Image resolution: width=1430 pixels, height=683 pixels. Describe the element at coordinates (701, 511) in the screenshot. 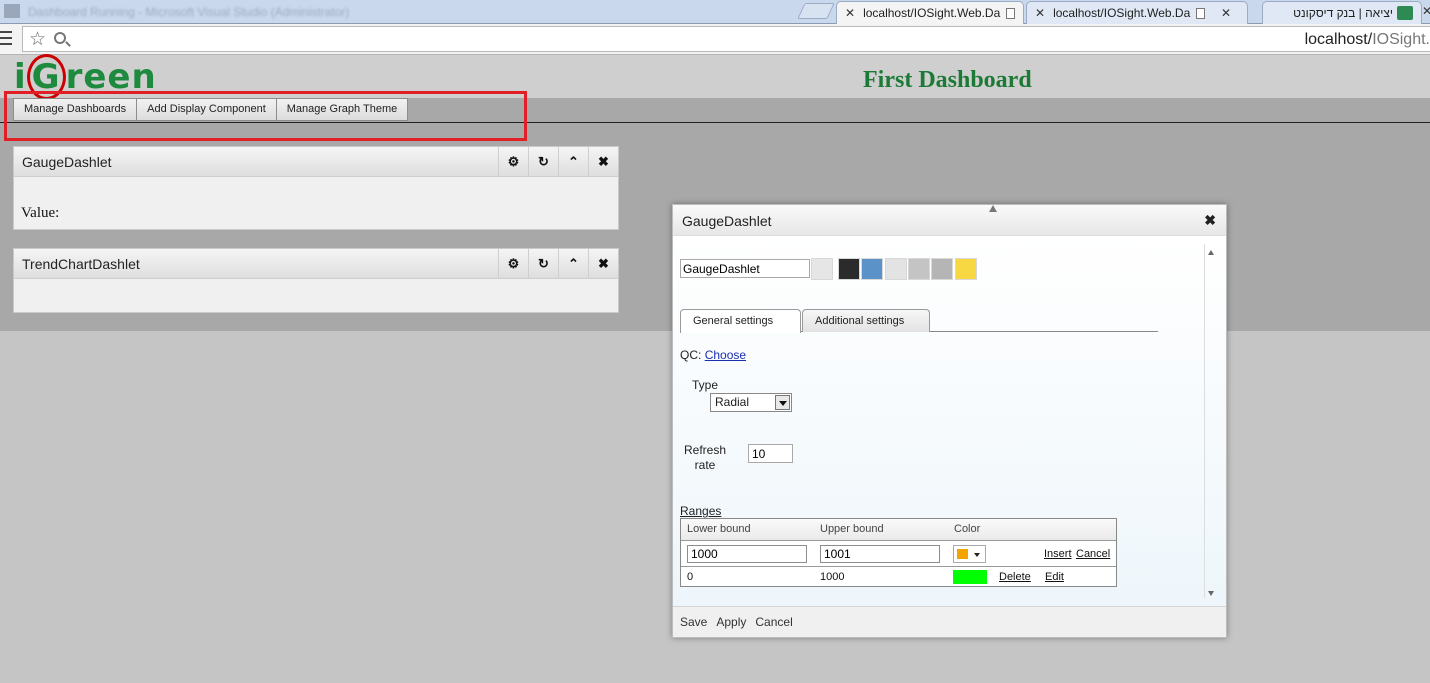

I see `ranges-label: Ranges` at that location.